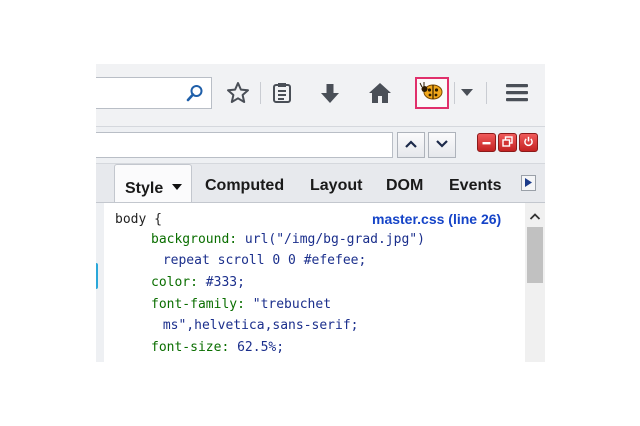 Image resolution: width=640 pixels, height=426 pixels. I want to click on css-declaration: background: url("/img/bg-grad.jpg"), so click(288, 240).